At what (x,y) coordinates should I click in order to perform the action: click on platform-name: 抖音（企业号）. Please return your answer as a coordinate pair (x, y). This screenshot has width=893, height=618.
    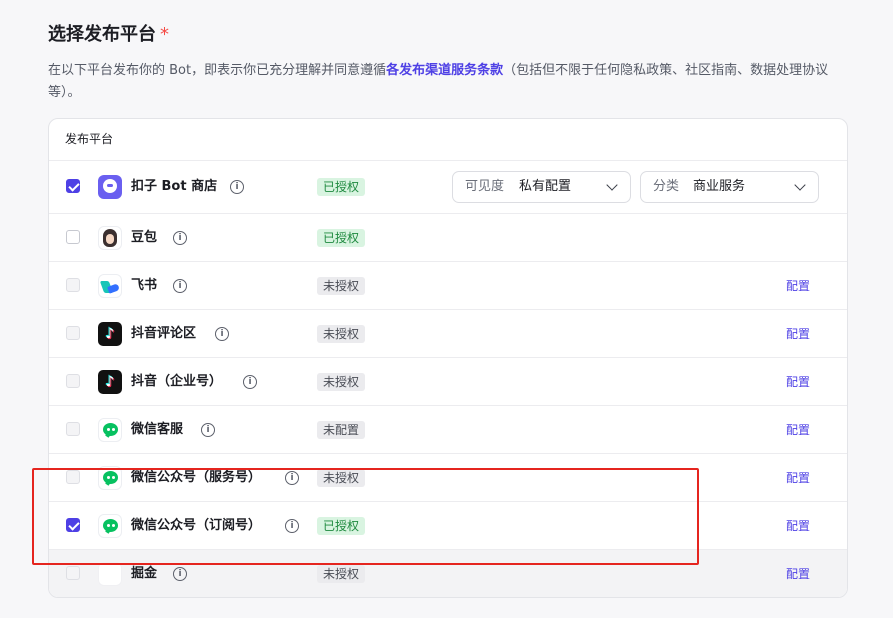
    Looking at the image, I should click on (177, 381).